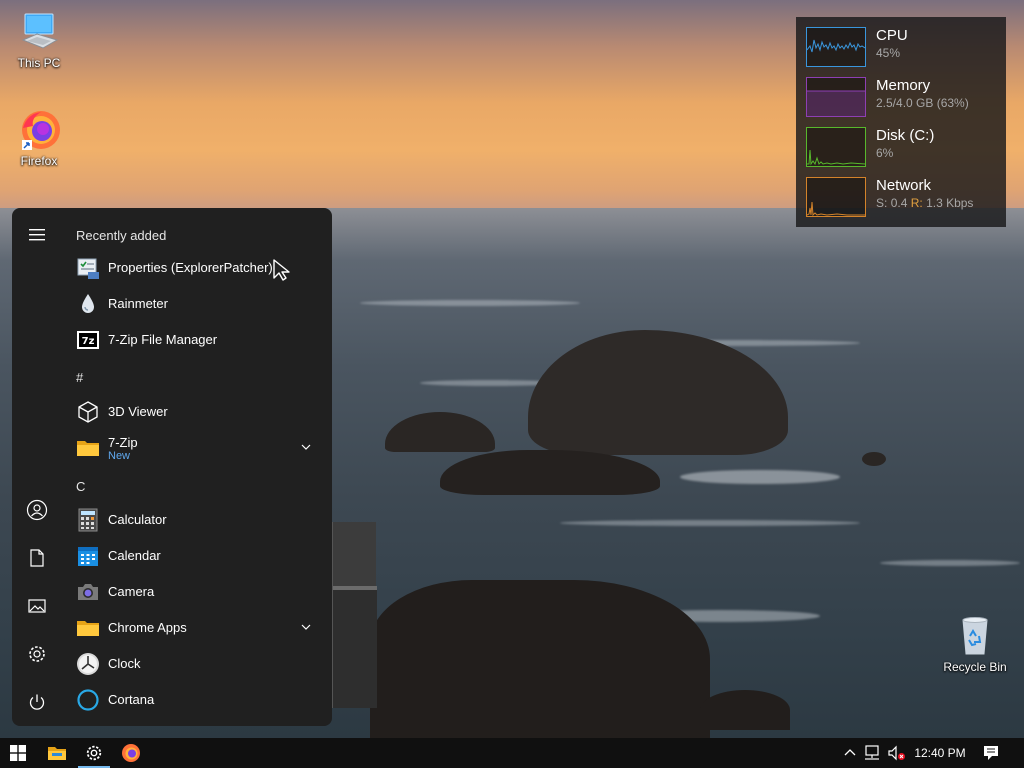 The image size is (1024, 768). I want to click on network-graph, so click(836, 197).